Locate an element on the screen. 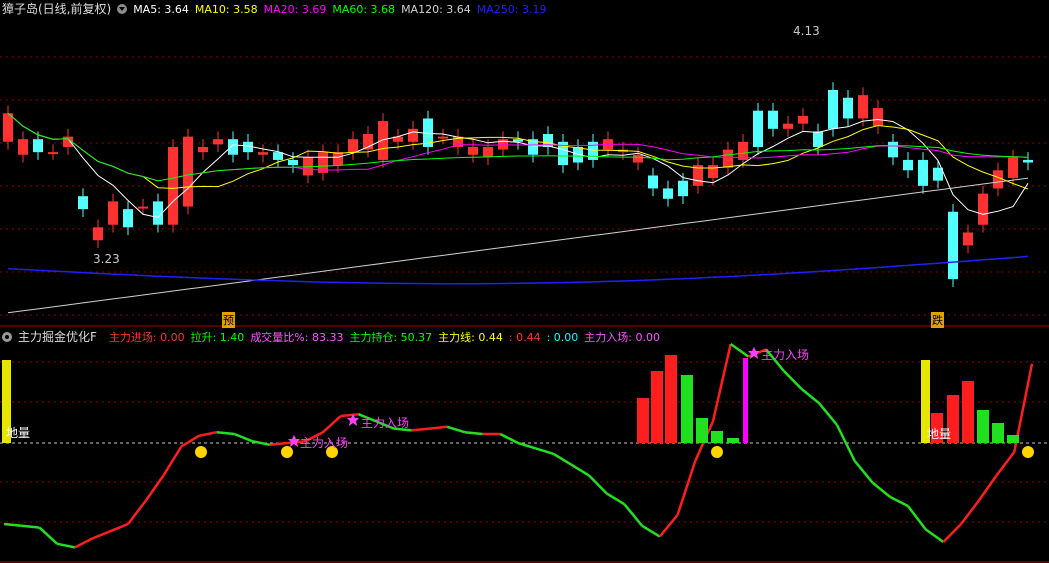 The image size is (1049, 563). indicator-legend-item: 主力入场: 0.00 is located at coordinates (622, 337).